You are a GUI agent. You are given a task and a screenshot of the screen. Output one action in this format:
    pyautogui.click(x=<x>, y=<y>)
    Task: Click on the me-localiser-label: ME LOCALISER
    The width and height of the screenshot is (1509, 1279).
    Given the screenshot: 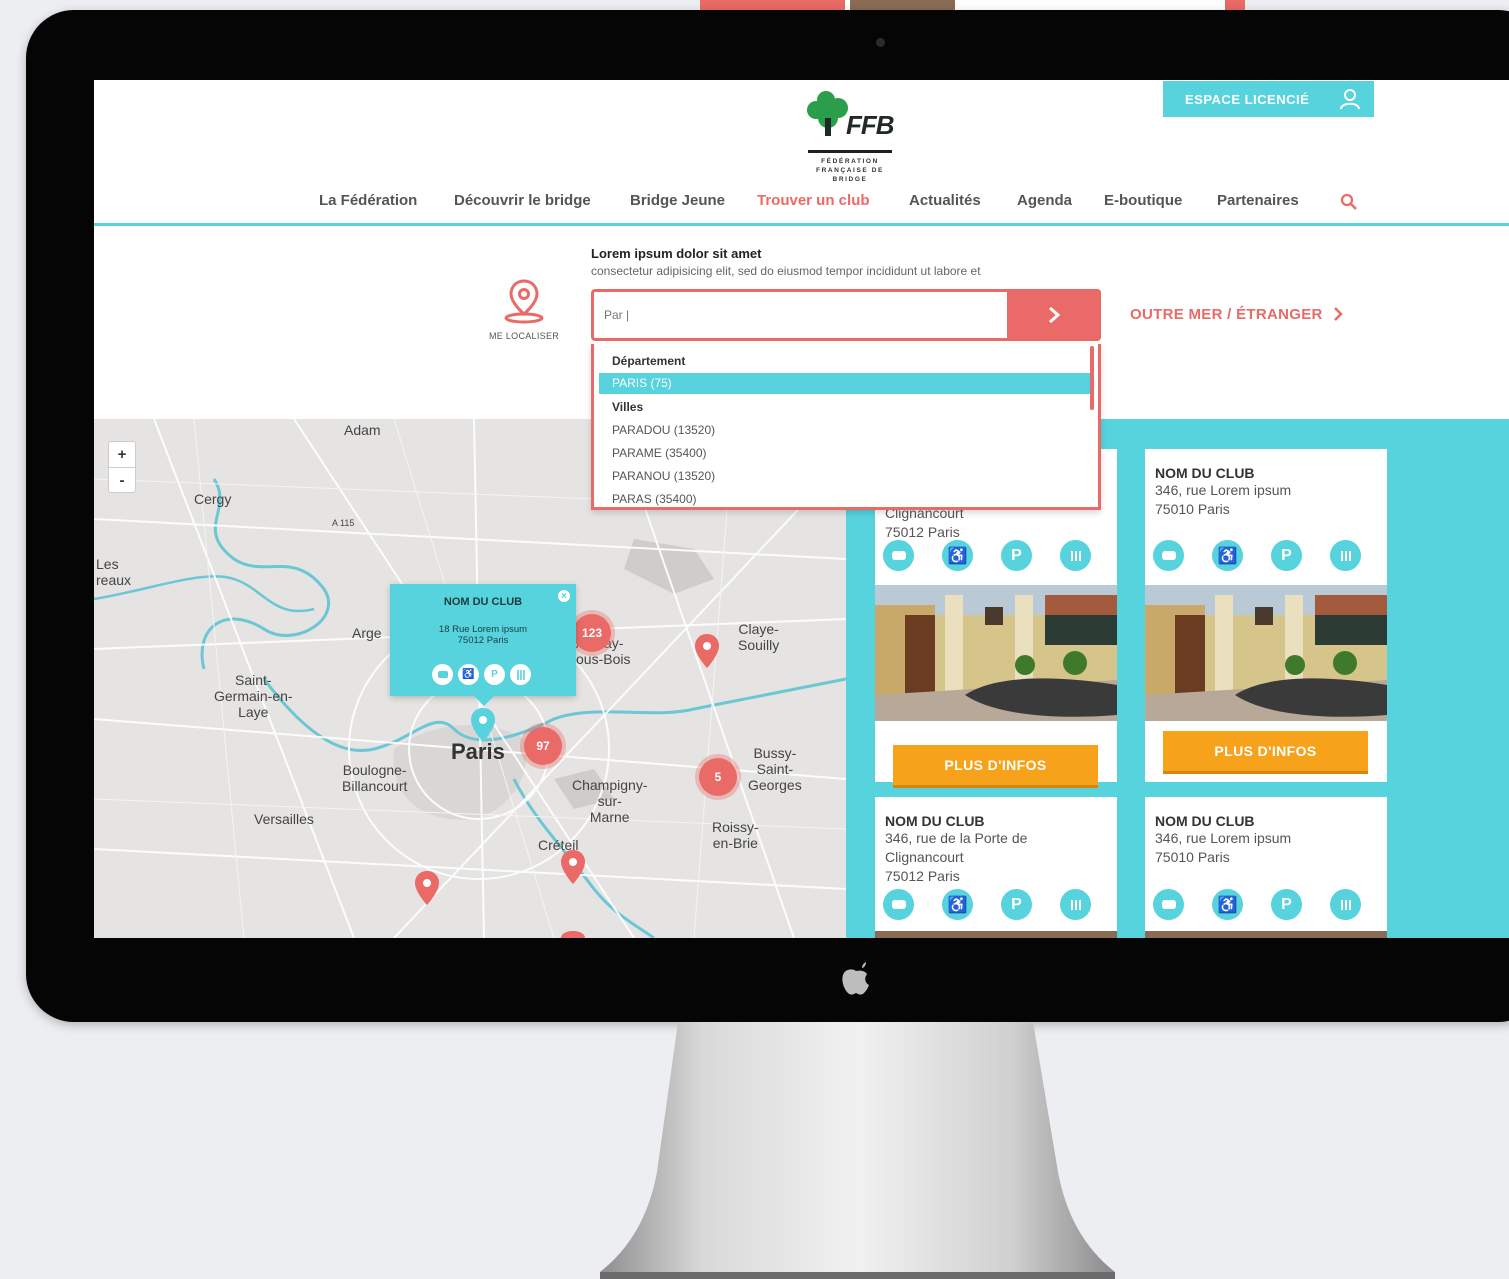 What is the action you would take?
    pyautogui.click(x=524, y=336)
    